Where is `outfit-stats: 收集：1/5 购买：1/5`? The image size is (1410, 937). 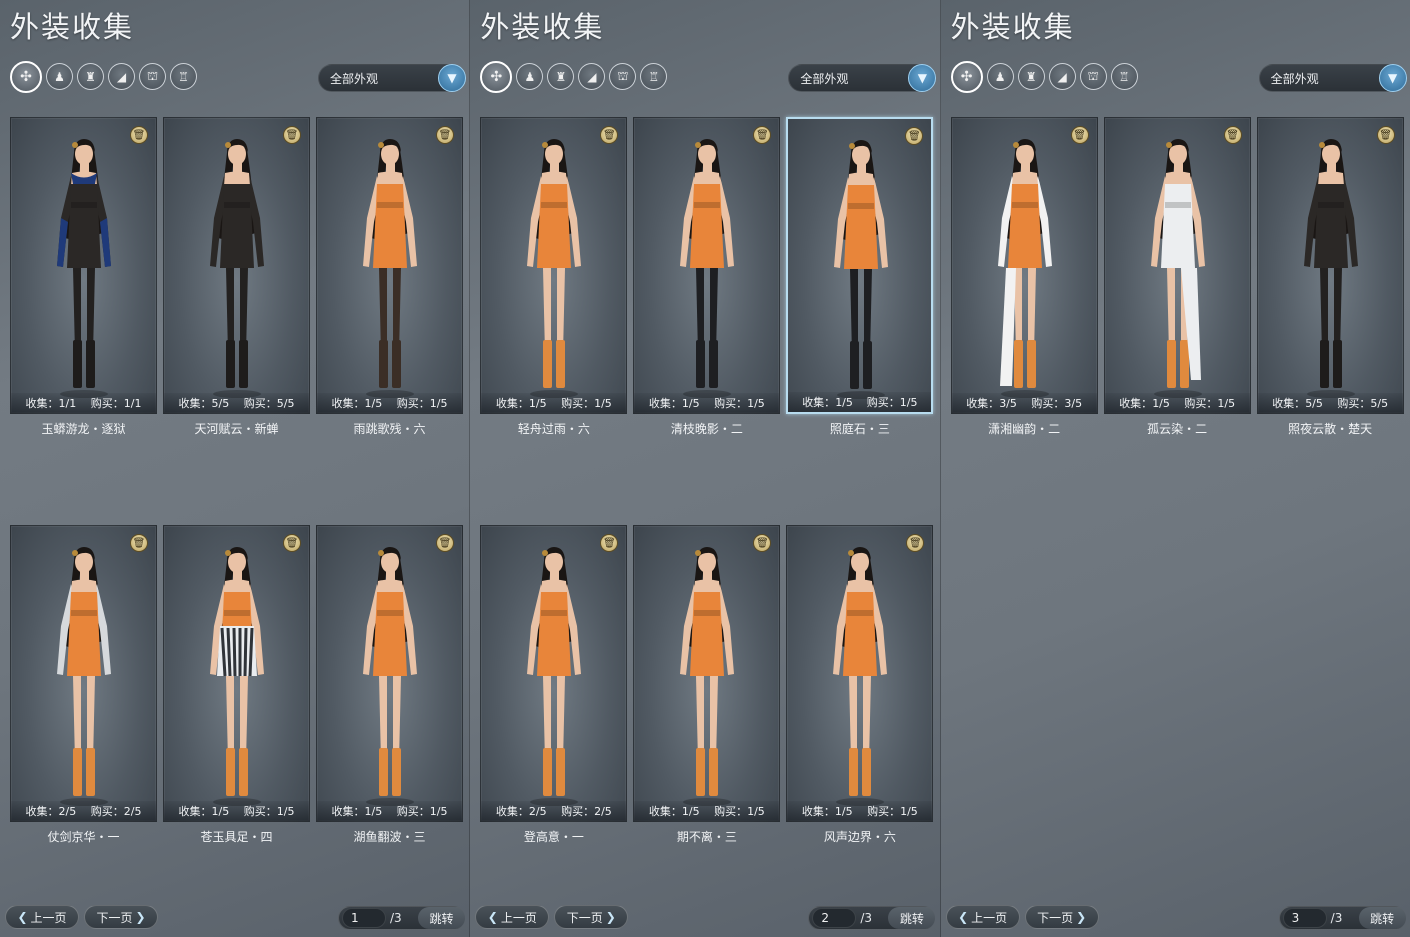 outfit-stats: 收集：1/5 购买：1/5 is located at coordinates (707, 811).